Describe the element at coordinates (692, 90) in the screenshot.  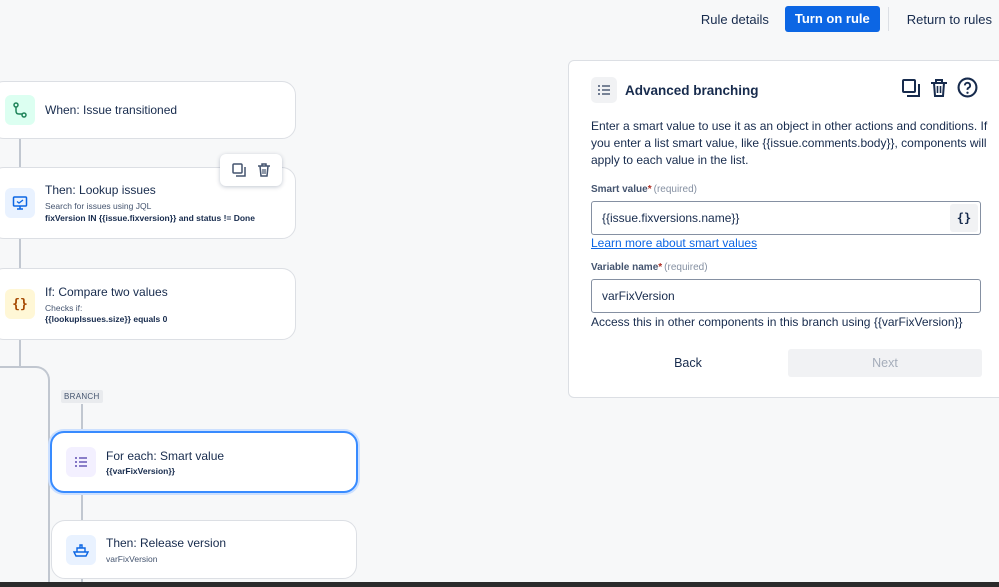
I see `panel-title: Advanced branching` at that location.